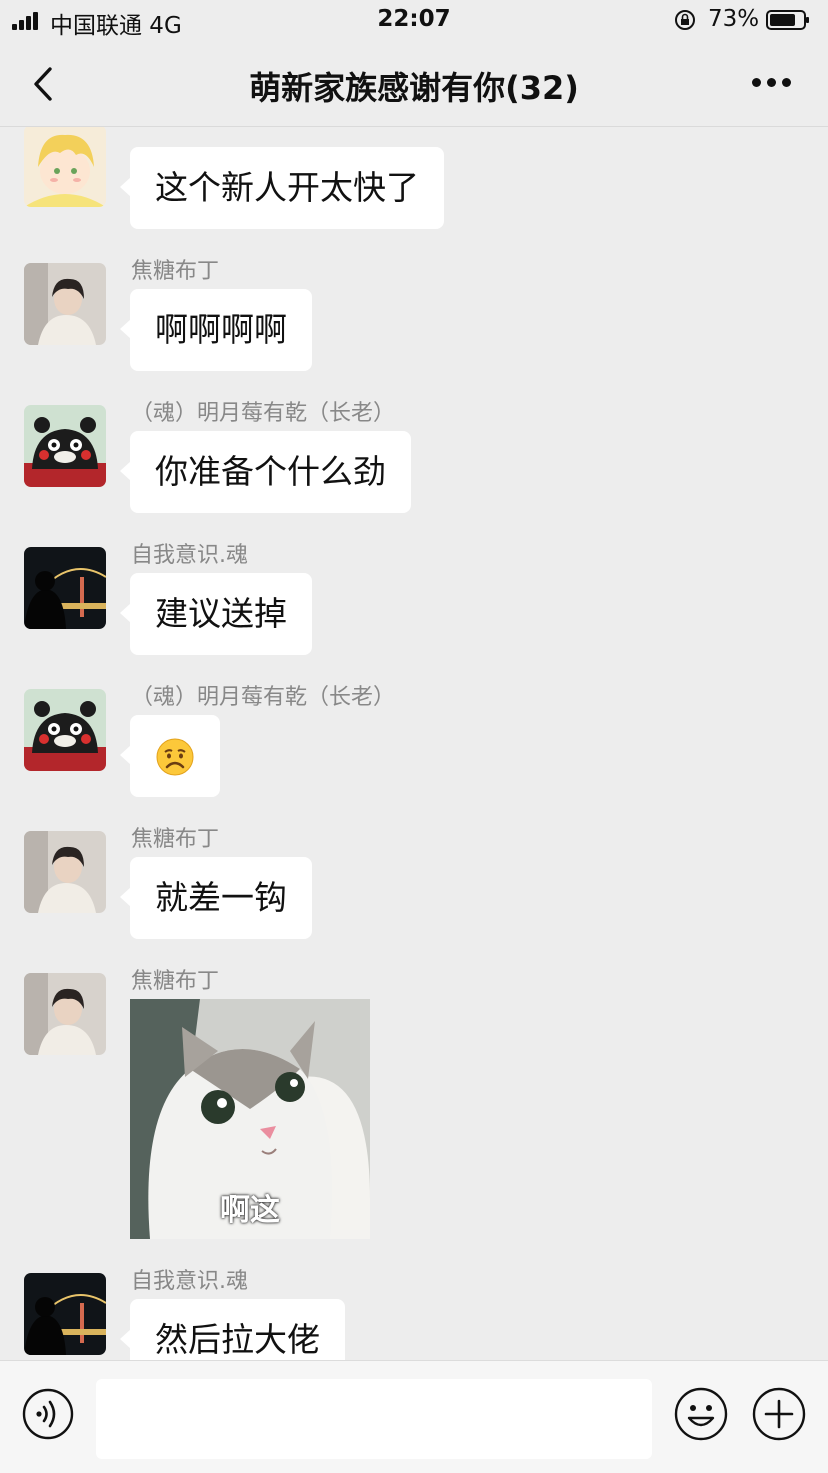 This screenshot has height=1473, width=828. Describe the element at coordinates (216, 330) in the screenshot. I see `message-bubble: 啊啊啊啊` at that location.